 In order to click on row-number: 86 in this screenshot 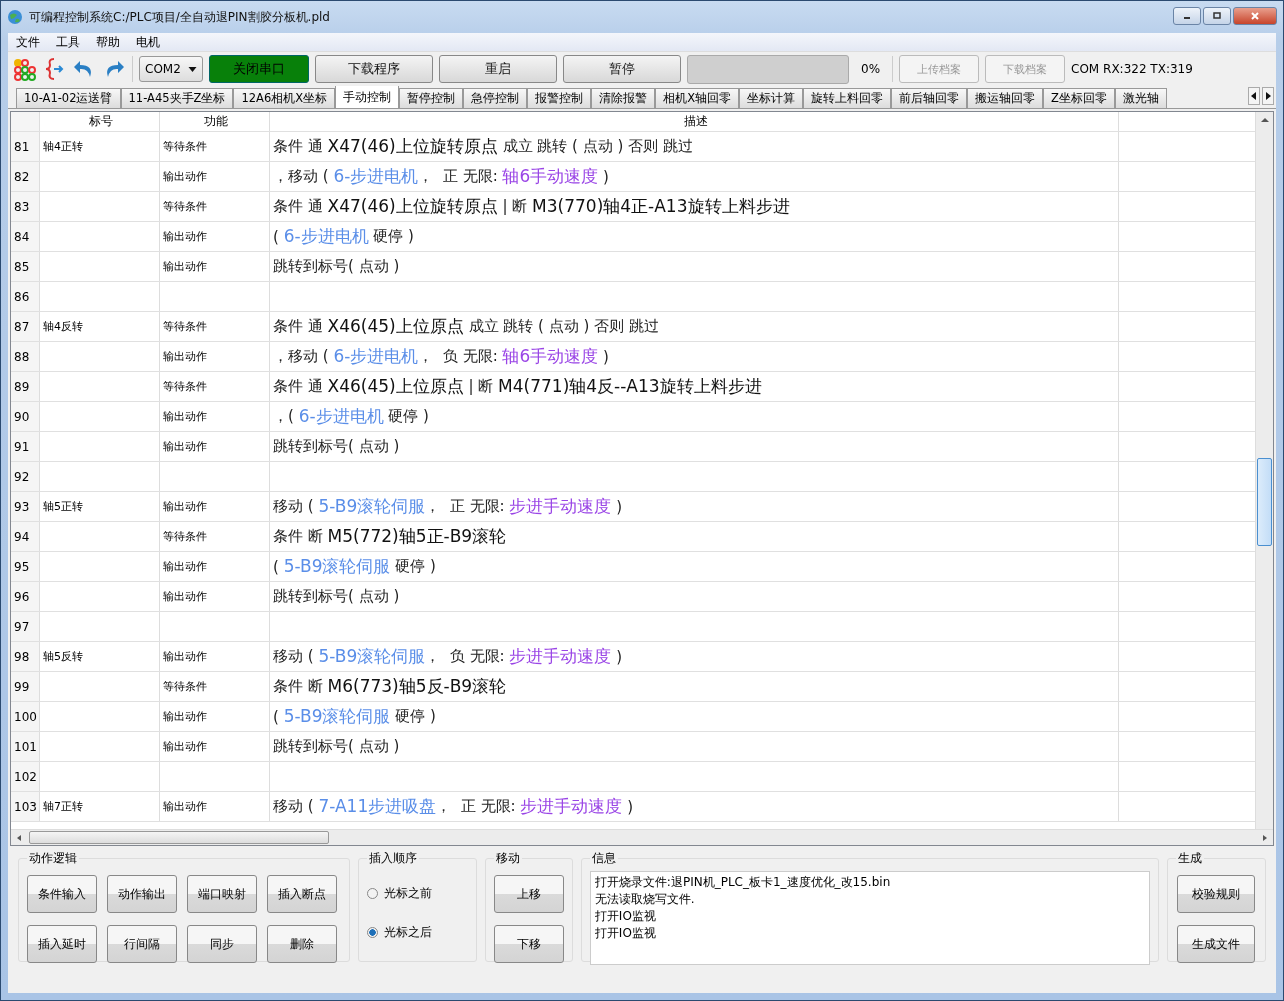, I will do `click(25, 296)`.